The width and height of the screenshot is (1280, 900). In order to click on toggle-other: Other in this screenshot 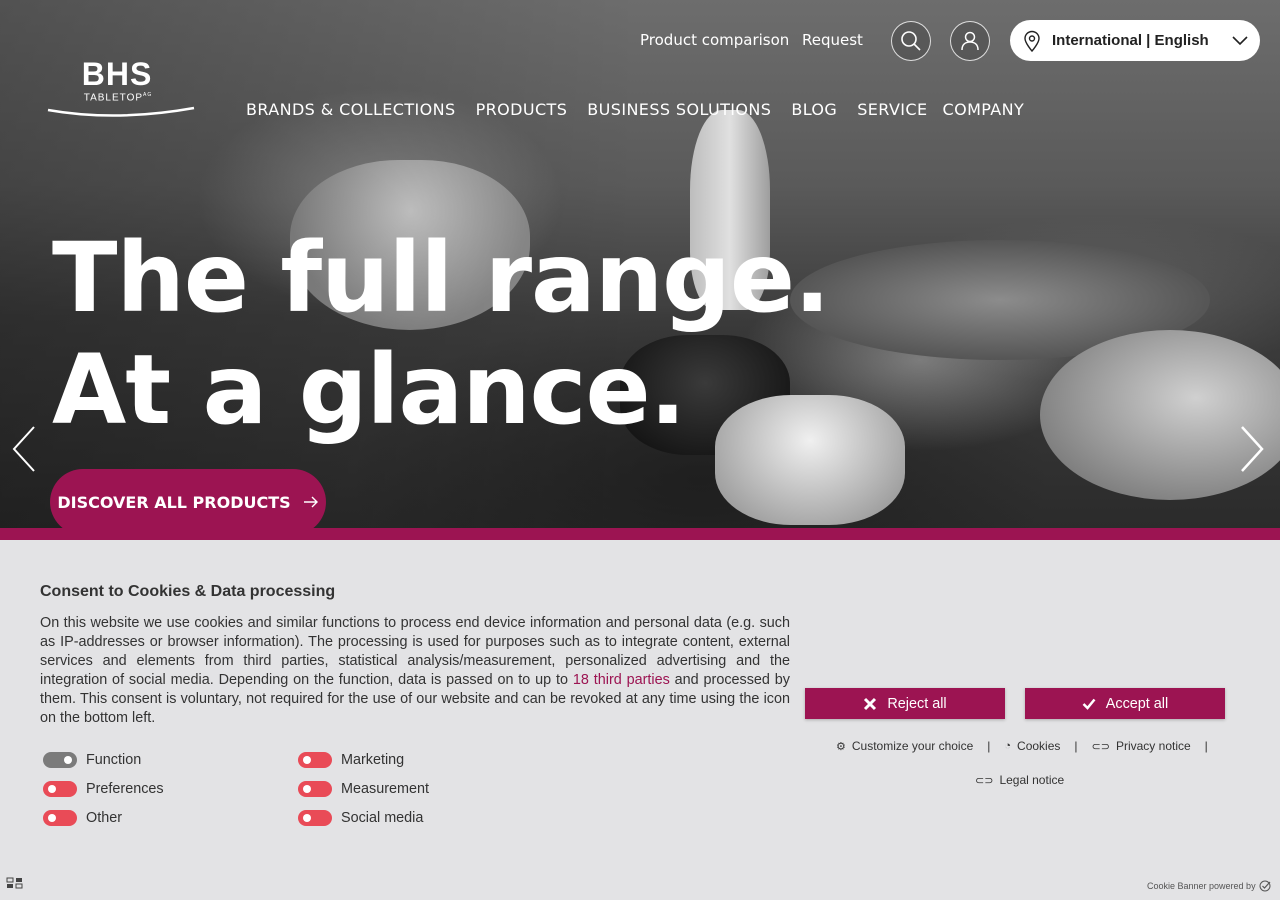, I will do `click(82, 818)`.